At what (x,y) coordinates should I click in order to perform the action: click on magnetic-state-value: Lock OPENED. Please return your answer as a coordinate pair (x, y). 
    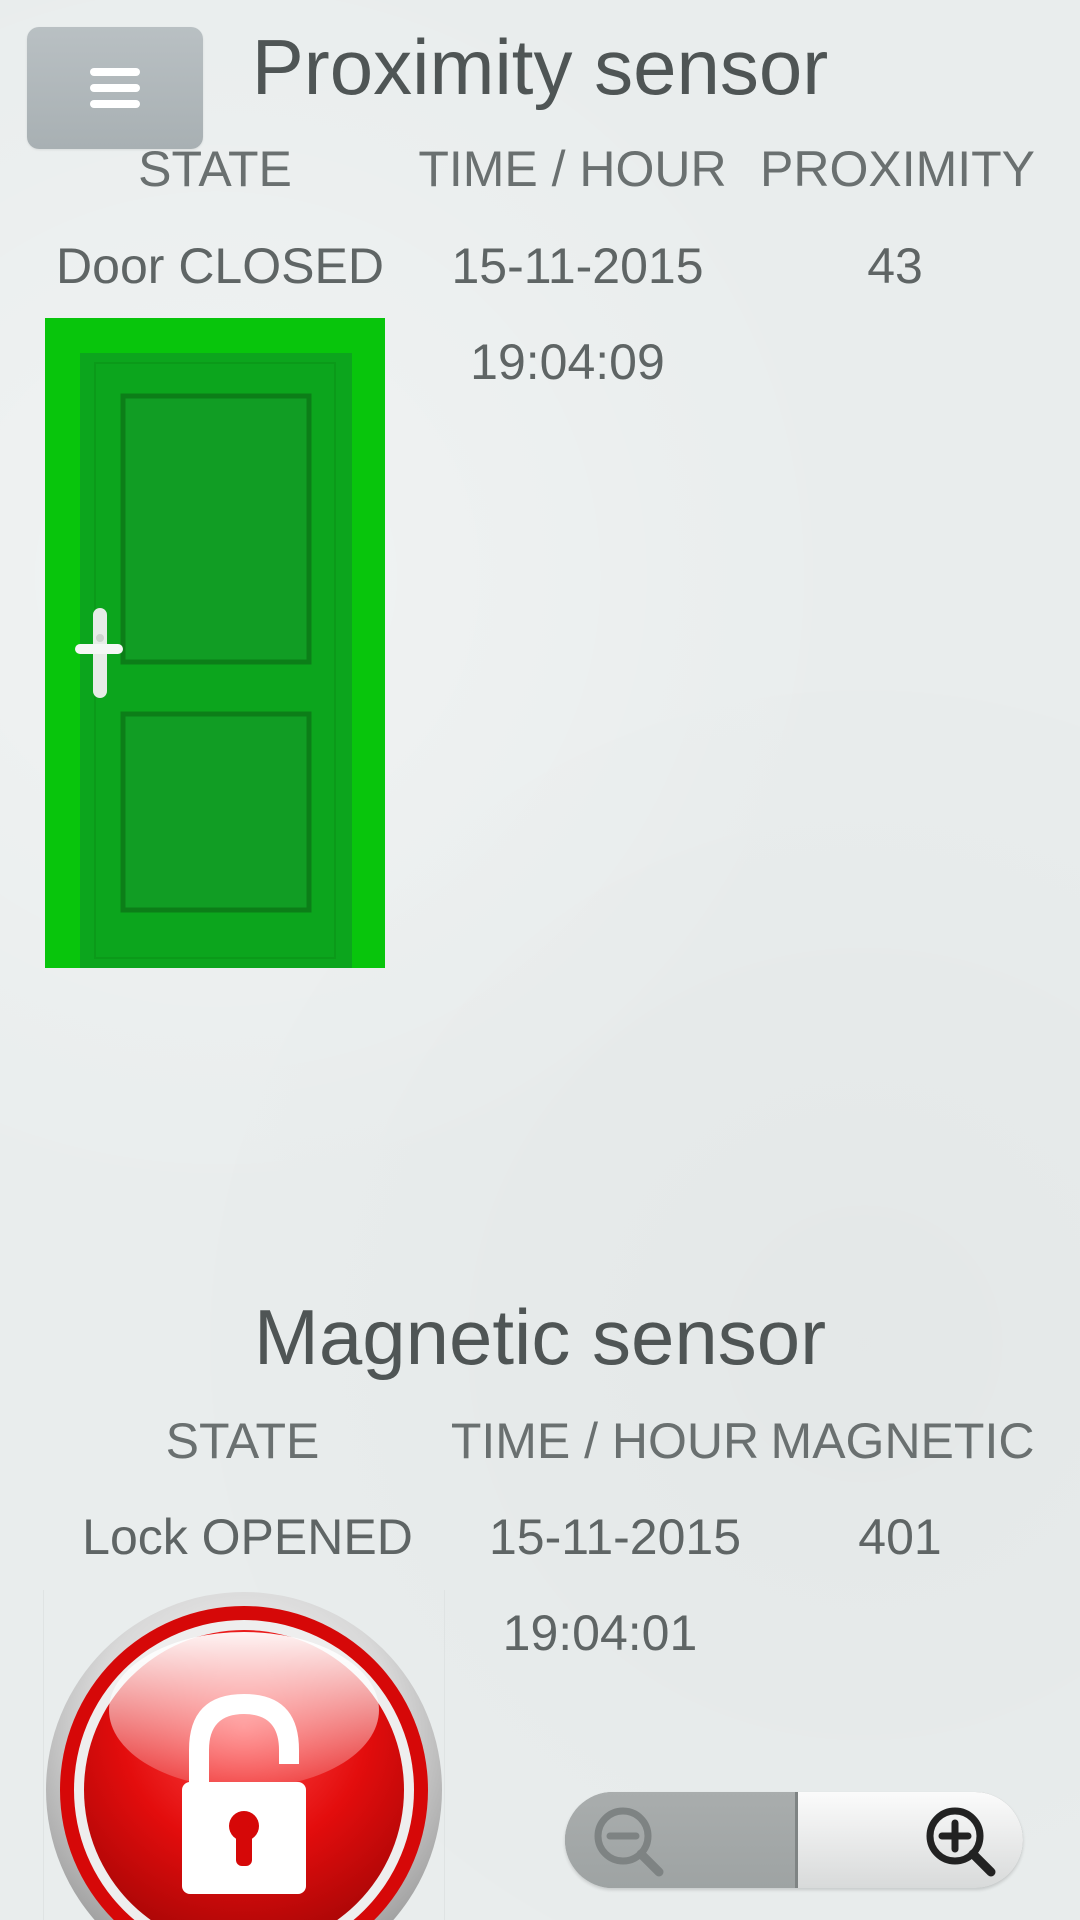
    Looking at the image, I should click on (247, 1537).